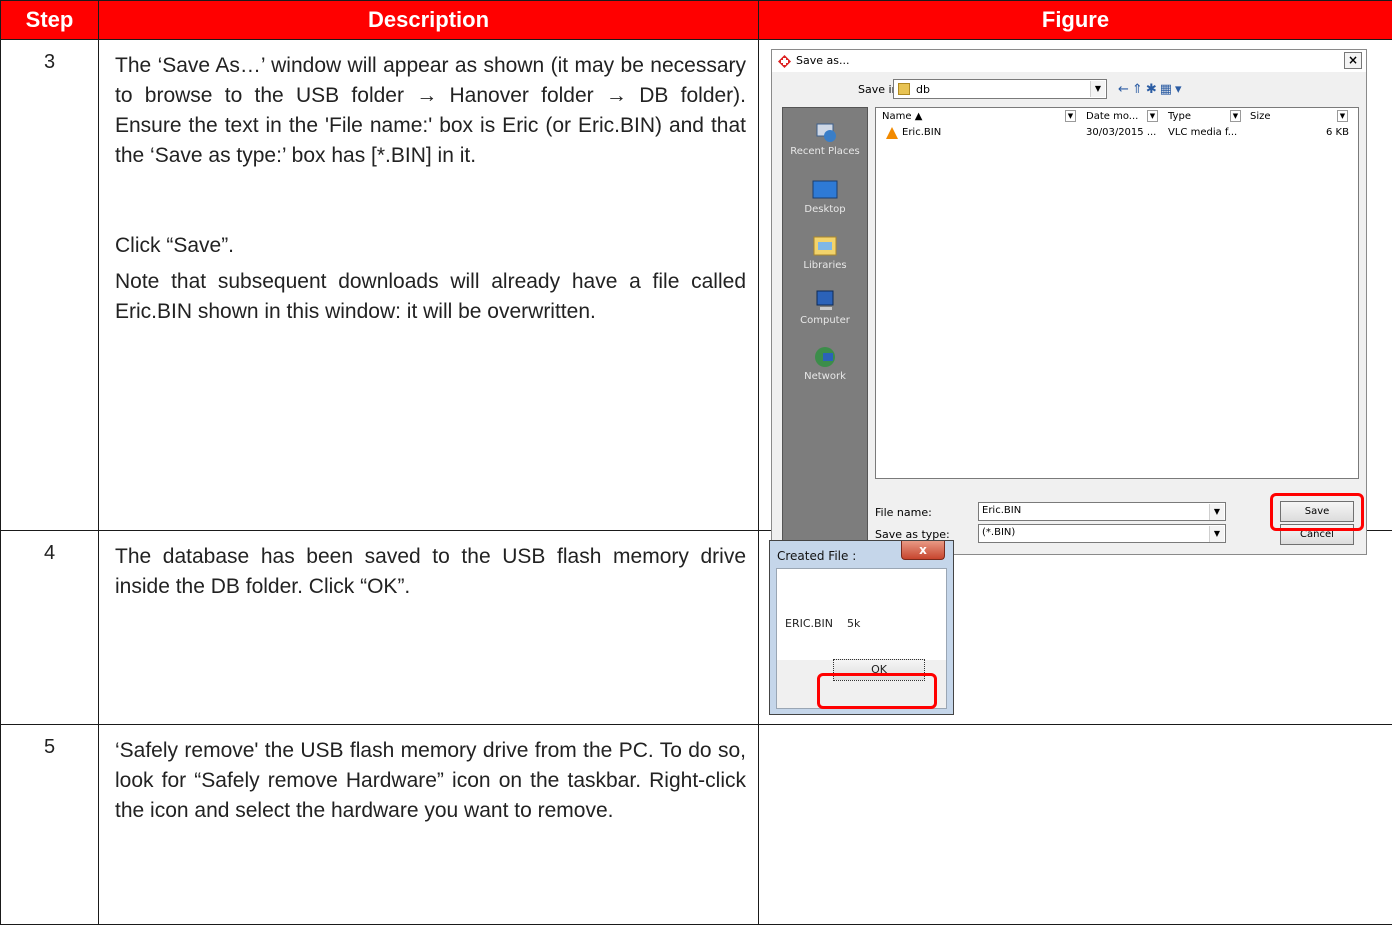 This screenshot has width=1392, height=941. What do you see at coordinates (825, 376) in the screenshot?
I see `place-label: Network` at bounding box center [825, 376].